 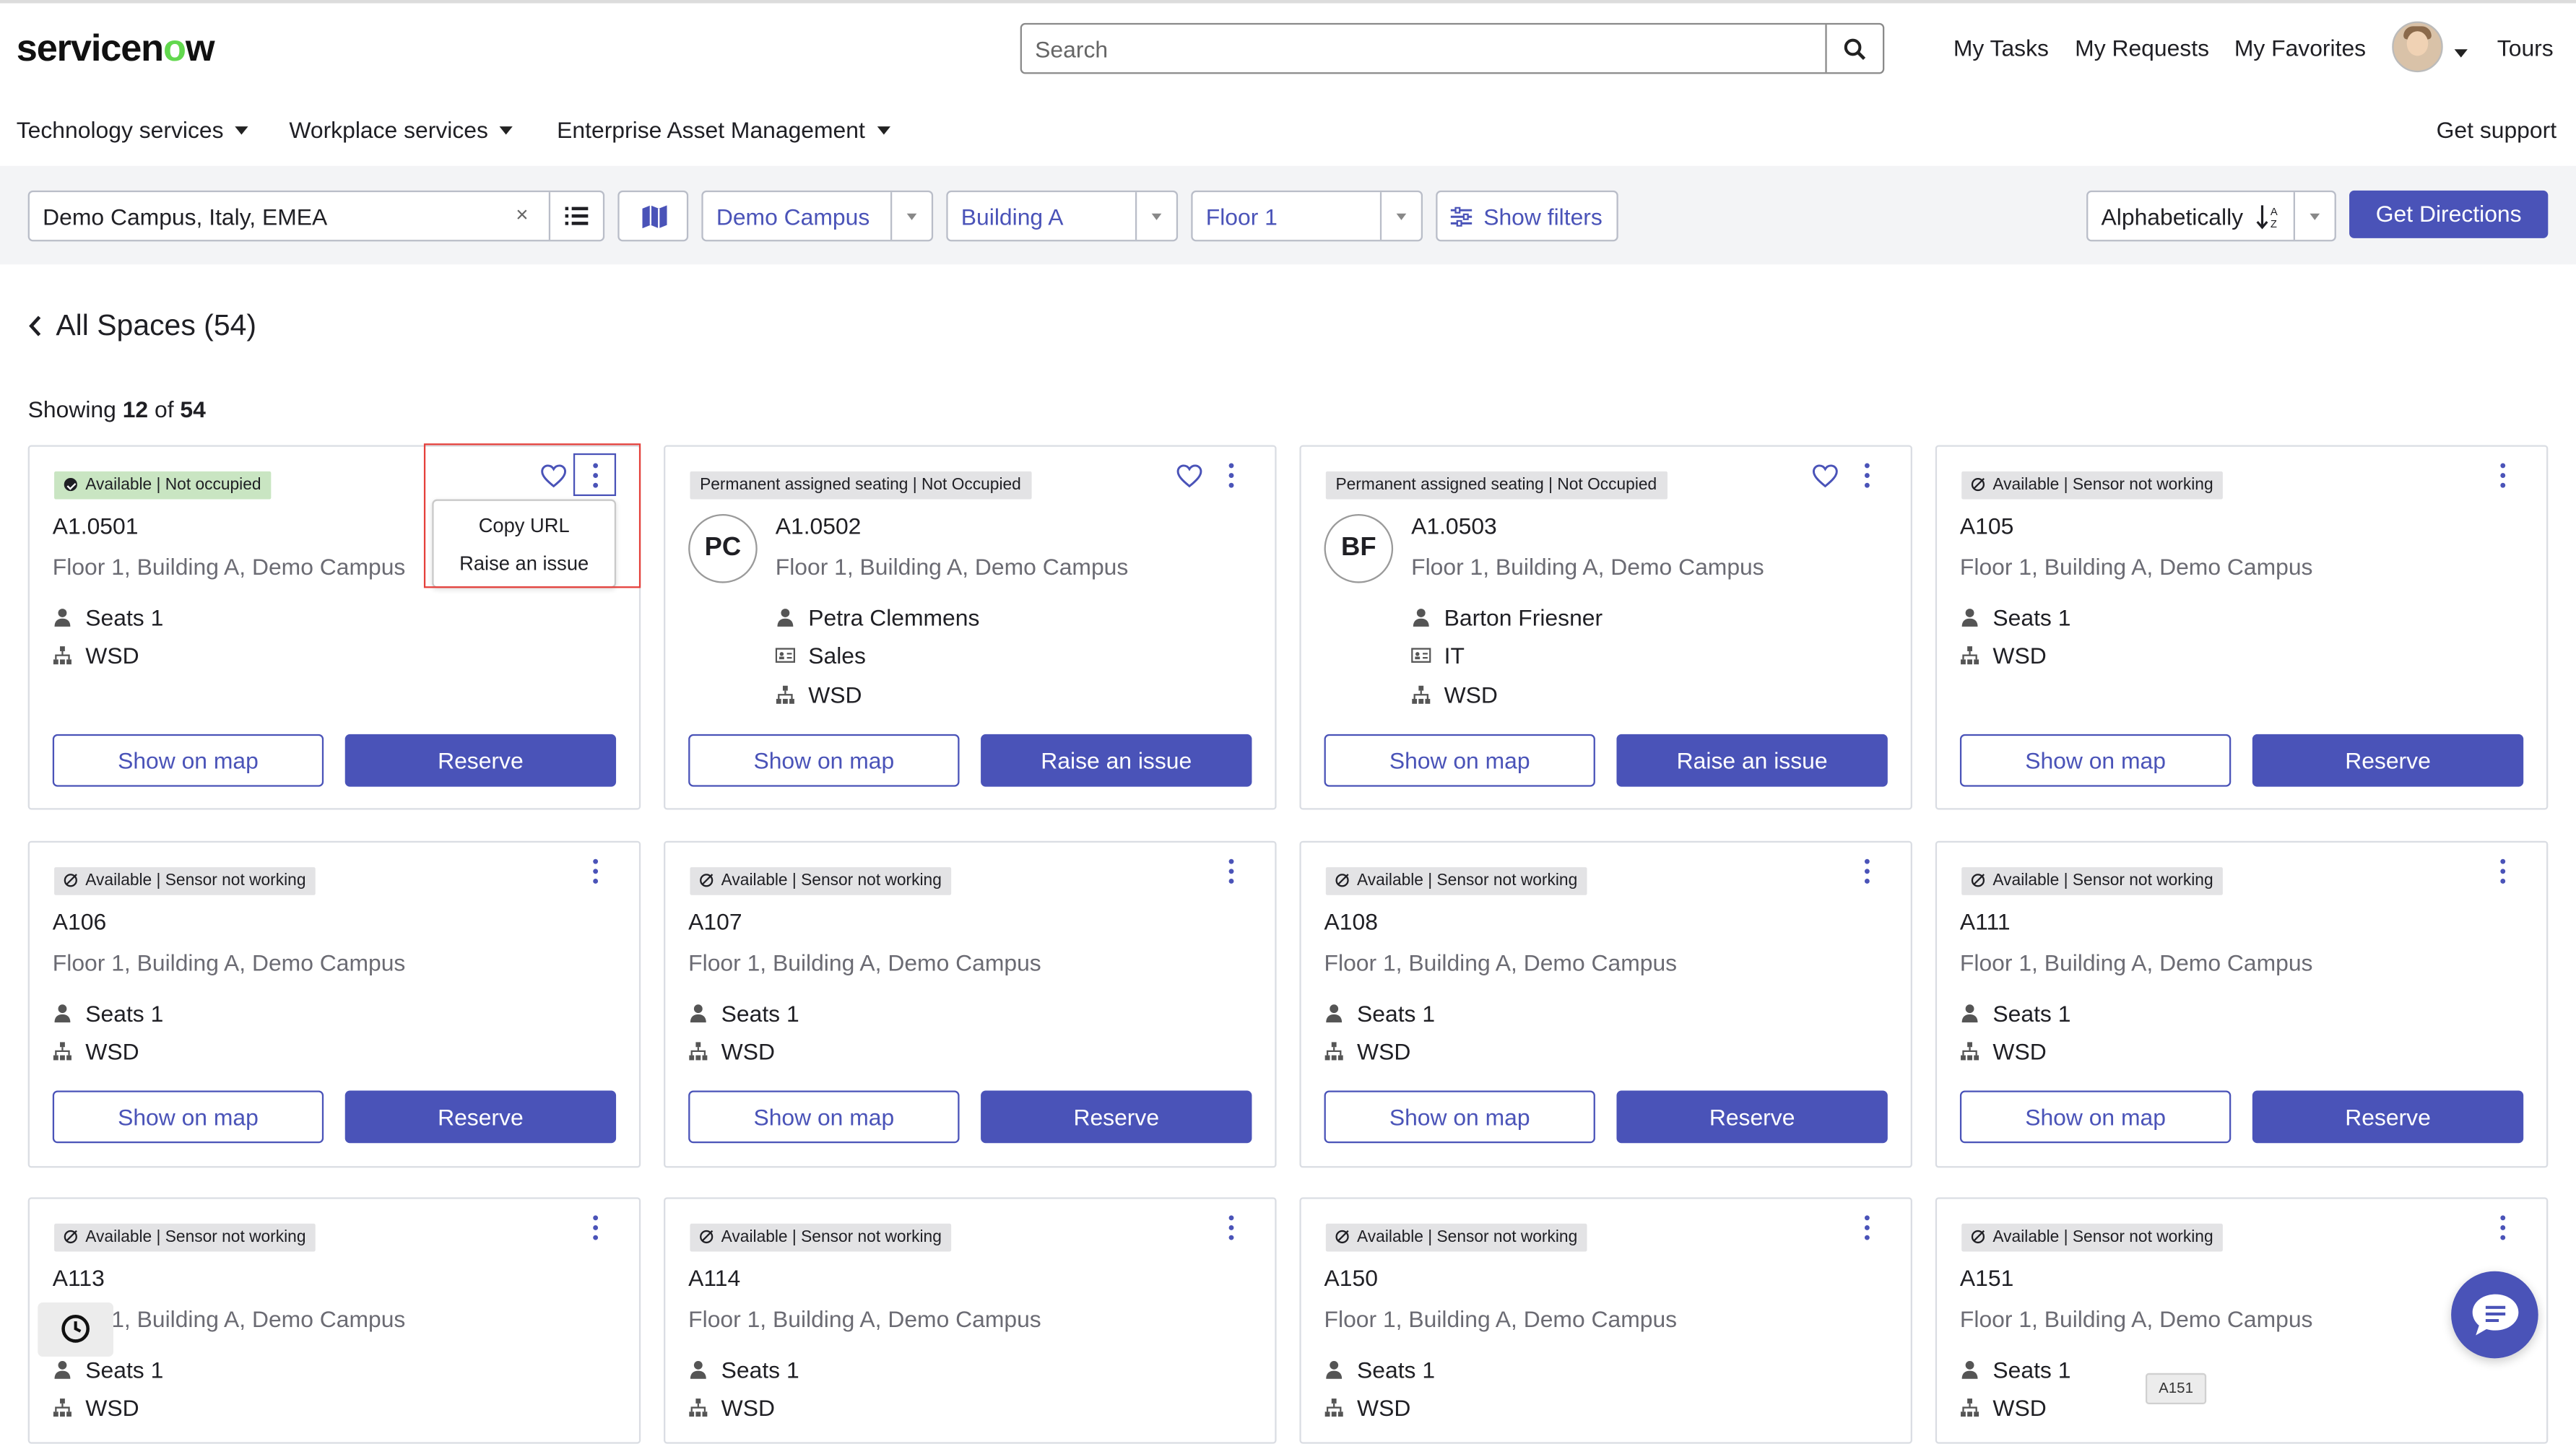 What do you see at coordinates (2449, 214) in the screenshot?
I see `get-directions-button: Get Directions` at bounding box center [2449, 214].